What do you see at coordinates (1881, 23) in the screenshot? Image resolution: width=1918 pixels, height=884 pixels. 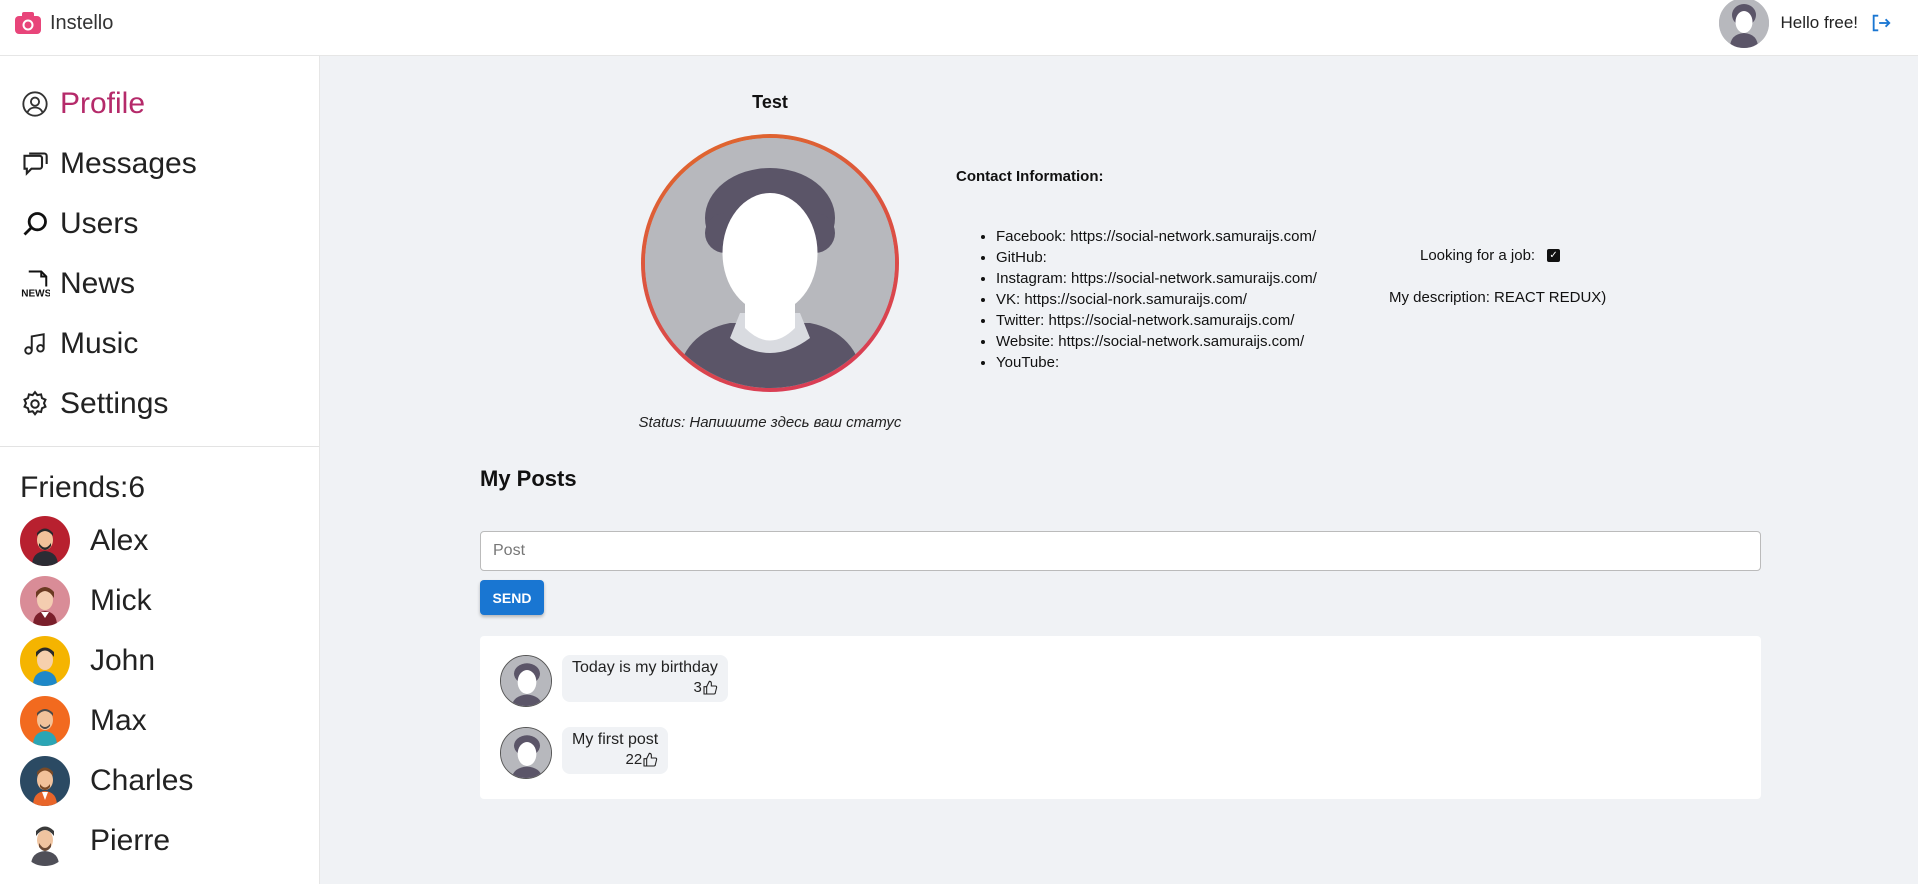 I see `logout-icon` at bounding box center [1881, 23].